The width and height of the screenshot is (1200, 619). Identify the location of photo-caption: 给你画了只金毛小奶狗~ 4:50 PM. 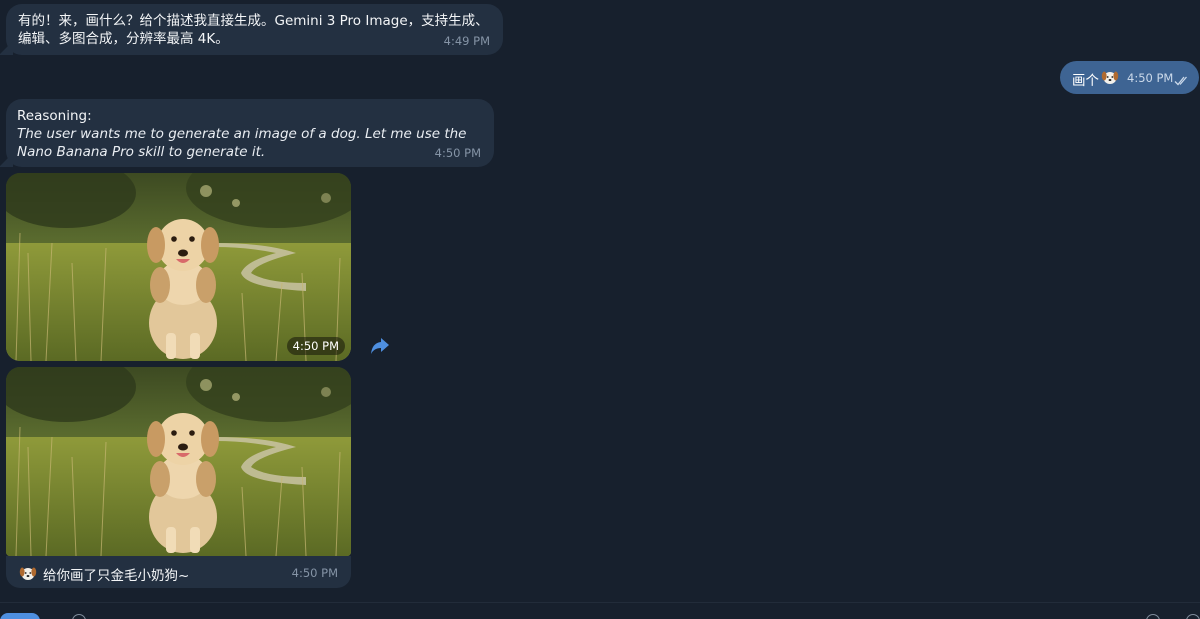
(178, 572).